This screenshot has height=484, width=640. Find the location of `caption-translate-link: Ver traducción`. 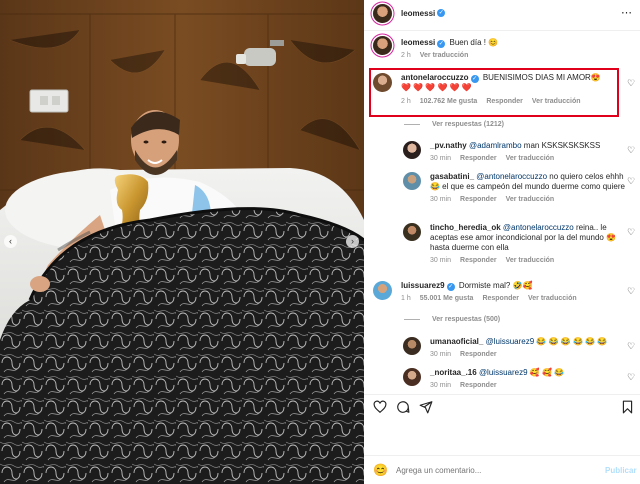

caption-translate-link: Ver traducción is located at coordinates (444, 55).